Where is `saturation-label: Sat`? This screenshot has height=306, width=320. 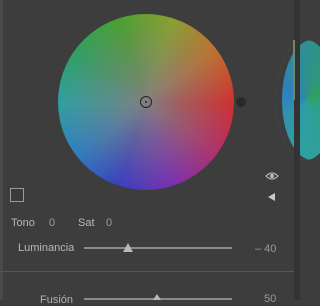 saturation-label: Sat is located at coordinates (86, 223).